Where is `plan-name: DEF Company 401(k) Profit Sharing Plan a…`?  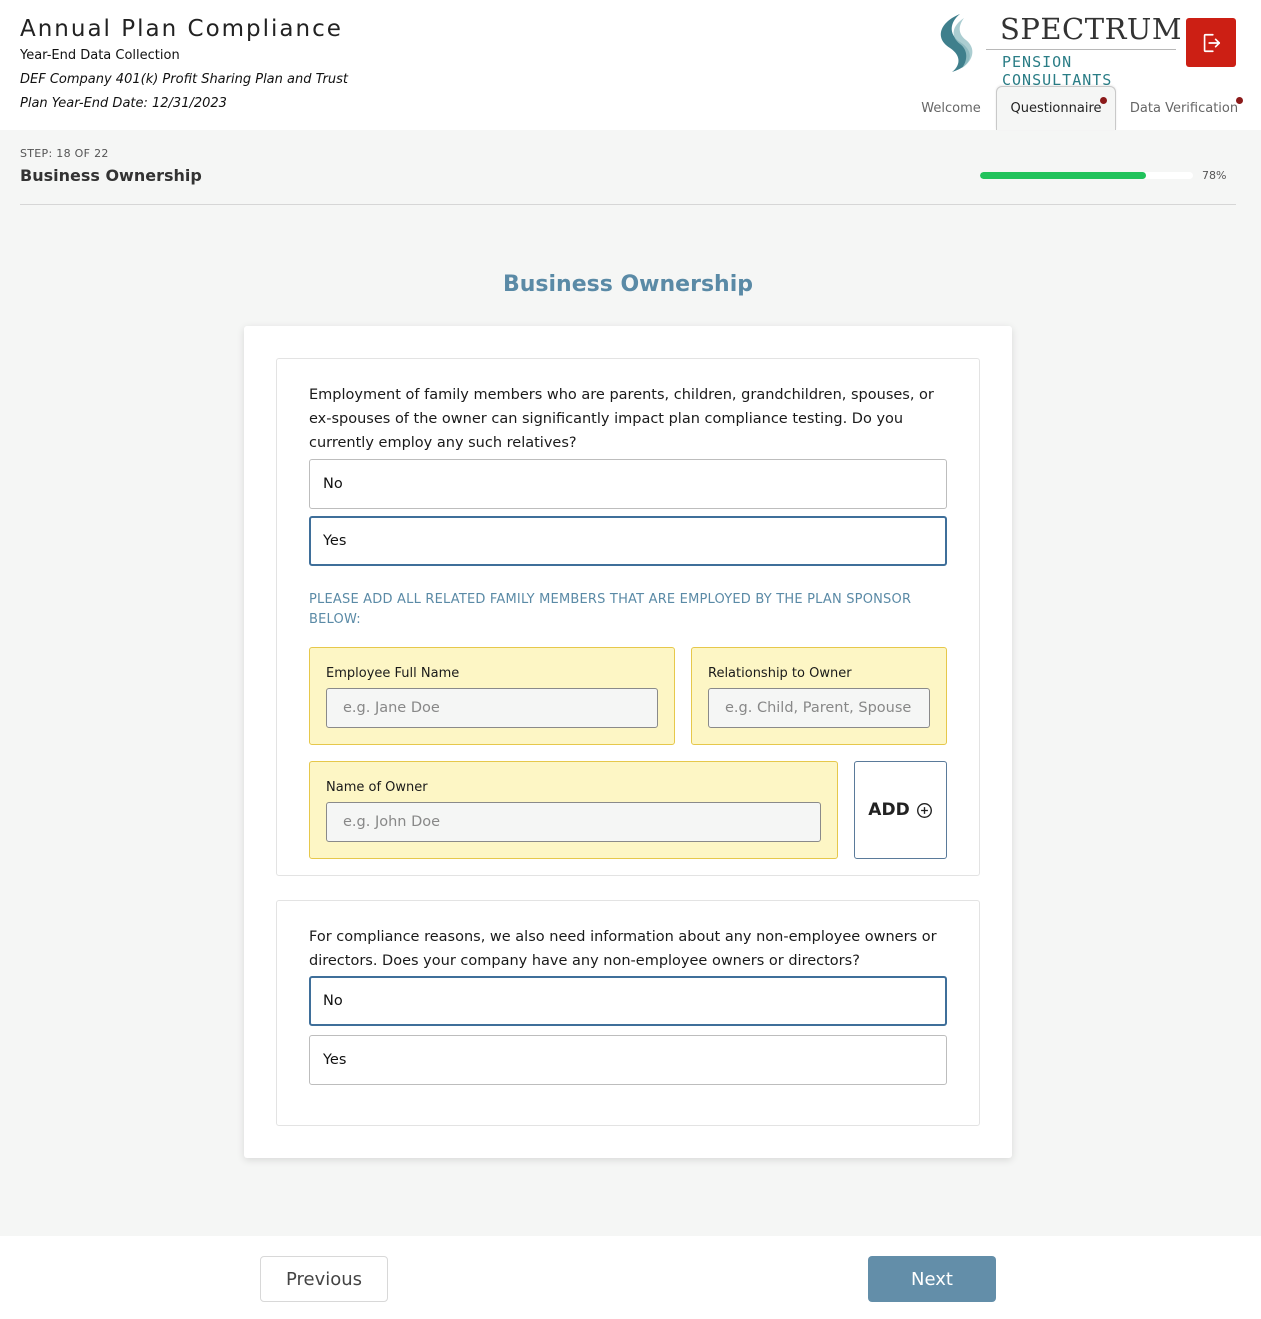
plan-name: DEF Company 401(k) Profit Sharing Plan a… is located at coordinates (184, 79).